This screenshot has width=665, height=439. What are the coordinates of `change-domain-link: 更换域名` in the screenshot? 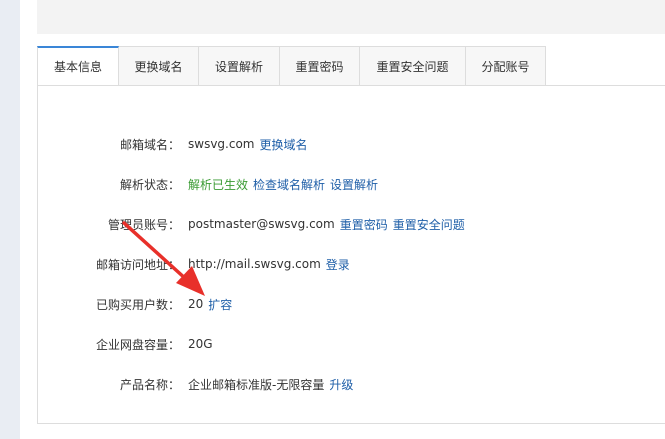 It's located at (283, 144).